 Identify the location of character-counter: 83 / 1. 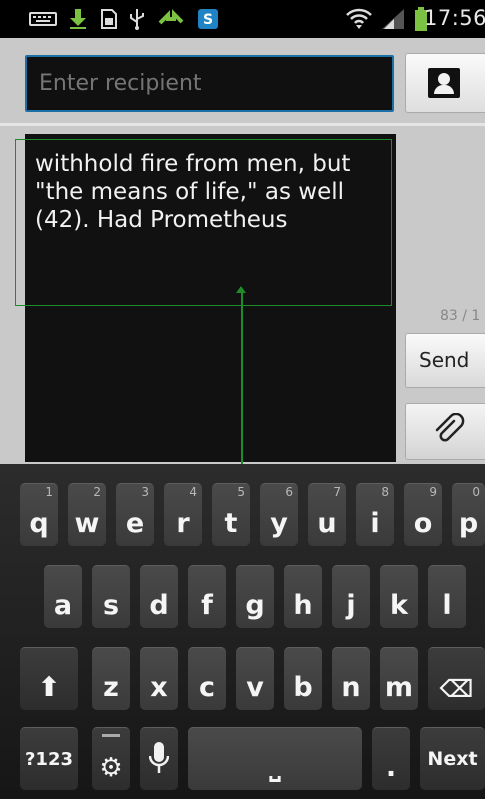
(460, 316).